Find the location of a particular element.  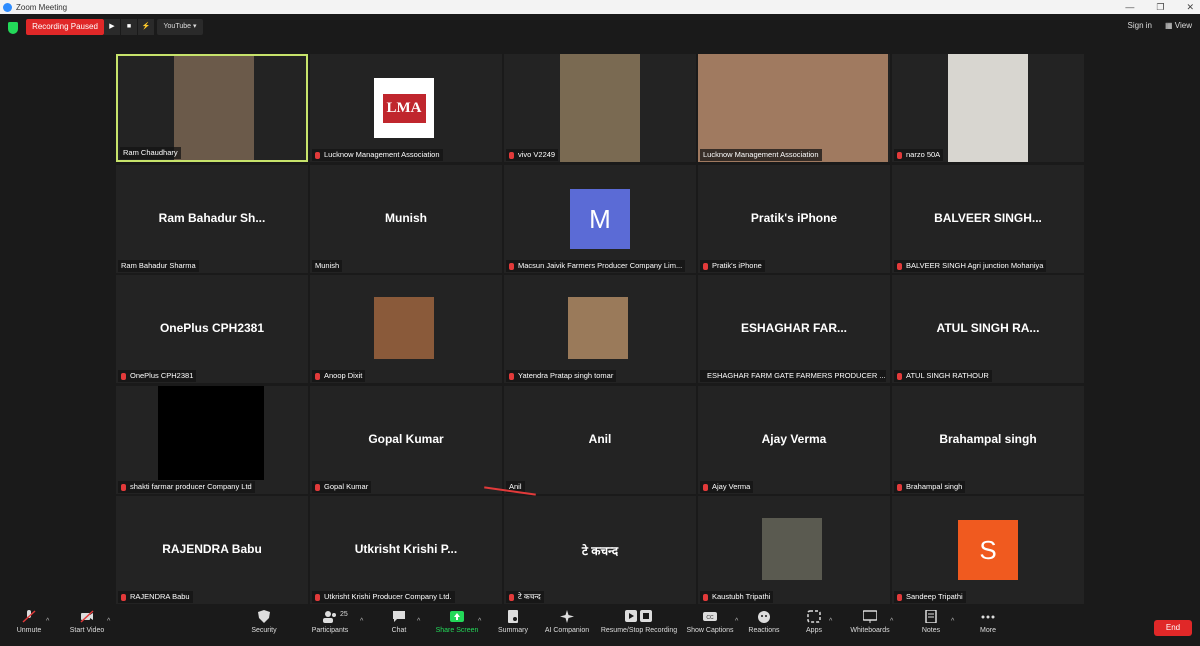

participant-name: Ajay Verma is located at coordinates (731, 486).